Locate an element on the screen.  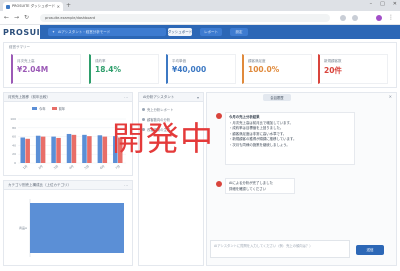
kpi-label: 月次売上高 is located at coordinates (26, 61).